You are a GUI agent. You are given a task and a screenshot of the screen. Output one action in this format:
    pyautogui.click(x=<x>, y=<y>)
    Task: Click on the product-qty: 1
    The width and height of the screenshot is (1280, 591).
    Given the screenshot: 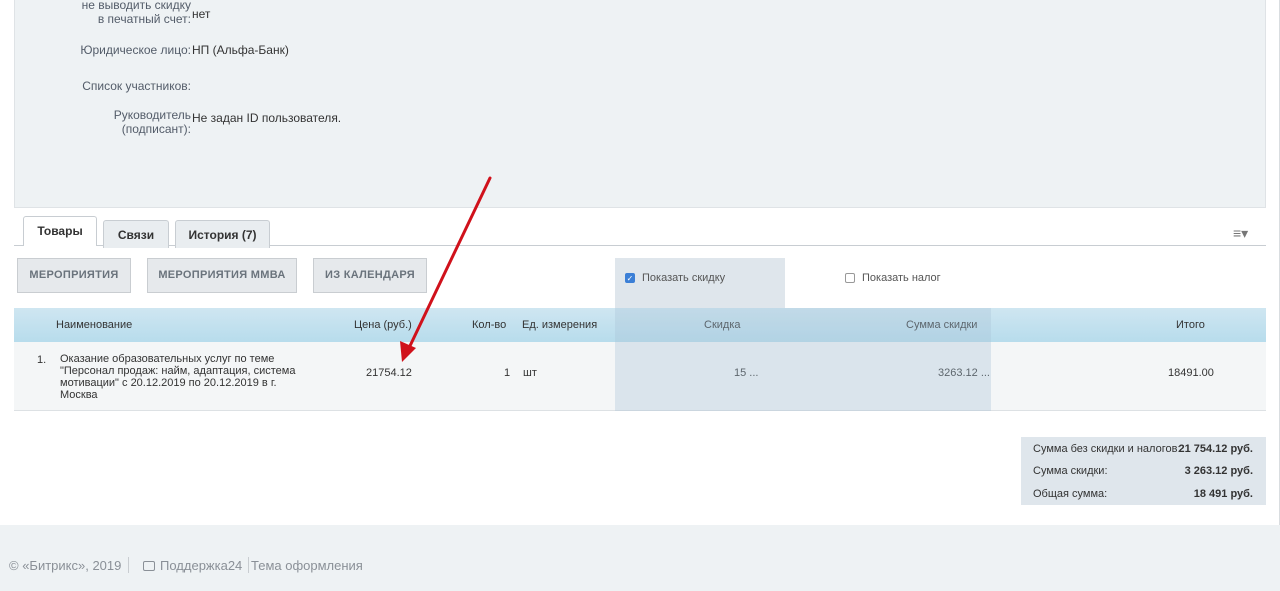 What is the action you would take?
    pyautogui.click(x=507, y=373)
    